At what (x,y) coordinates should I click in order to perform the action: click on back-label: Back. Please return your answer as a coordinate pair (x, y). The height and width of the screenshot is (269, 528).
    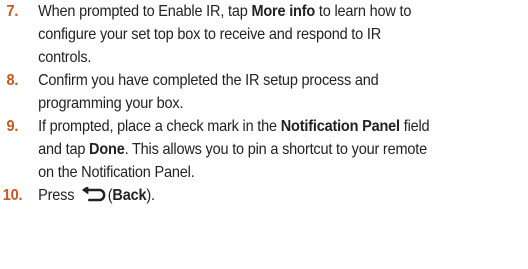
    Looking at the image, I should click on (129, 195).